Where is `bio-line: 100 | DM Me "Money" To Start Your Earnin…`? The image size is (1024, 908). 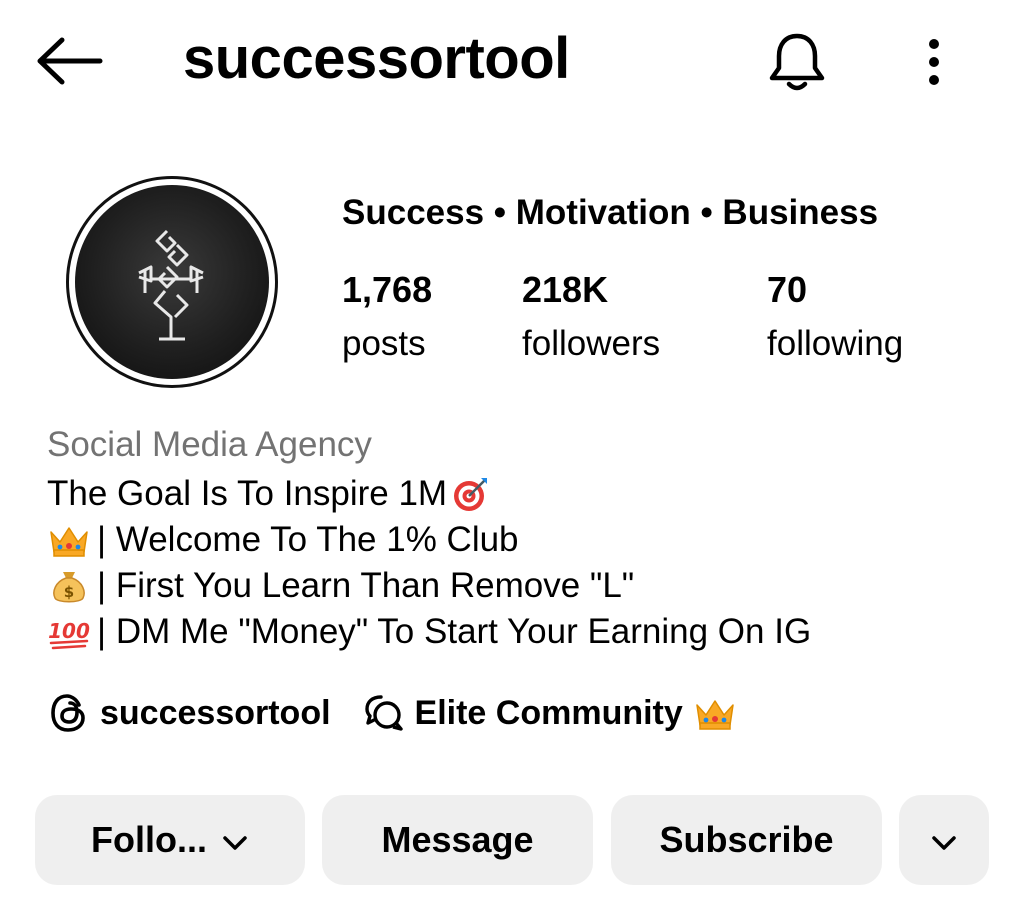
bio-line: 100 | DM Me "Money" To Start Your Earnin… is located at coordinates (429, 632).